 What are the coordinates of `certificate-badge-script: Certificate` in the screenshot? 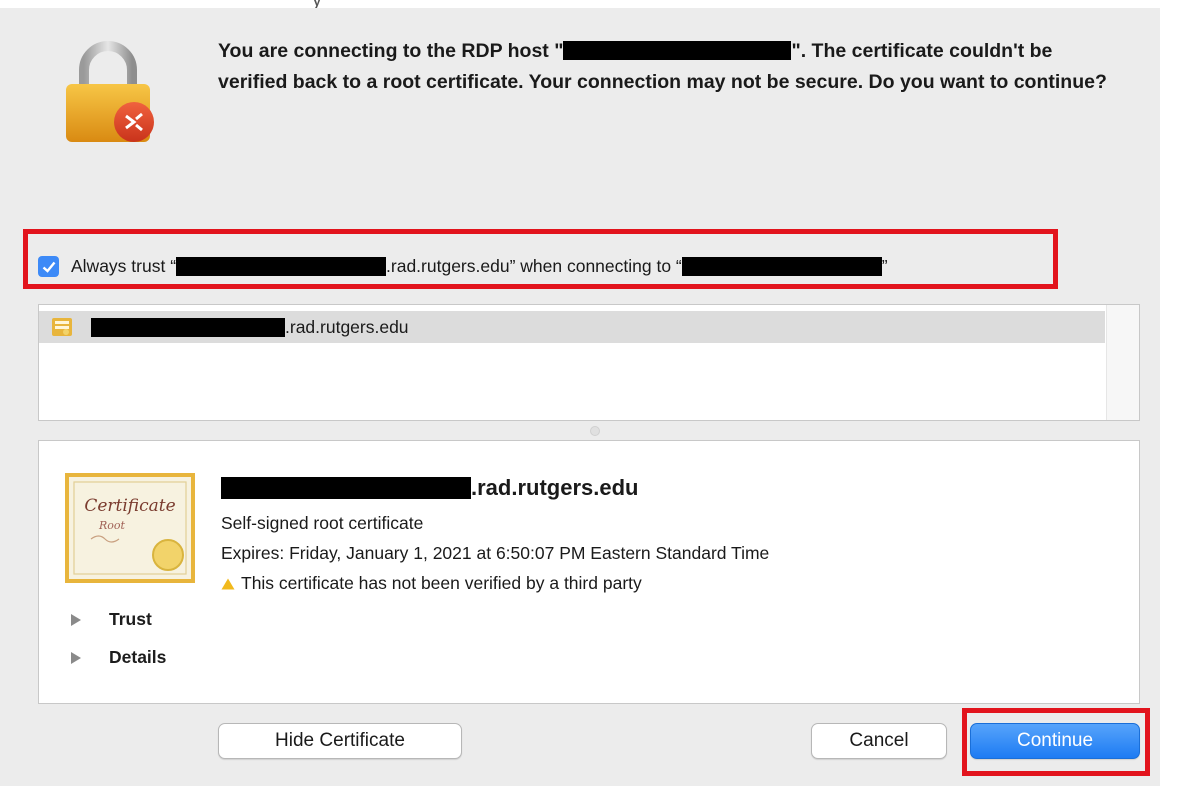 It's located at (129, 506).